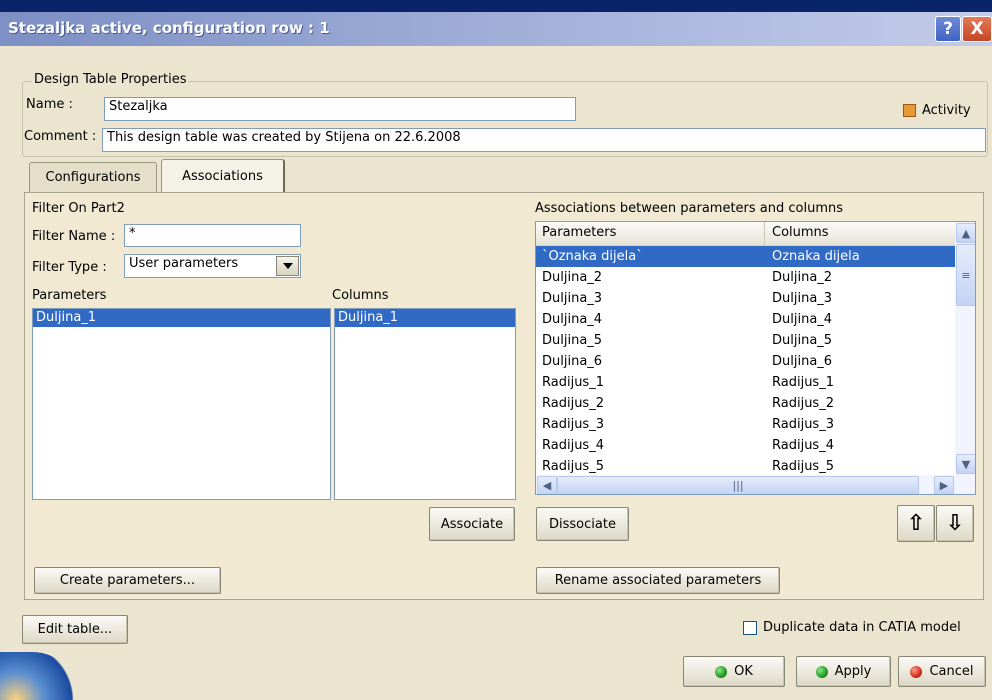 This screenshot has width=992, height=700. I want to click on row-parameter: Duljina_5, so click(572, 340).